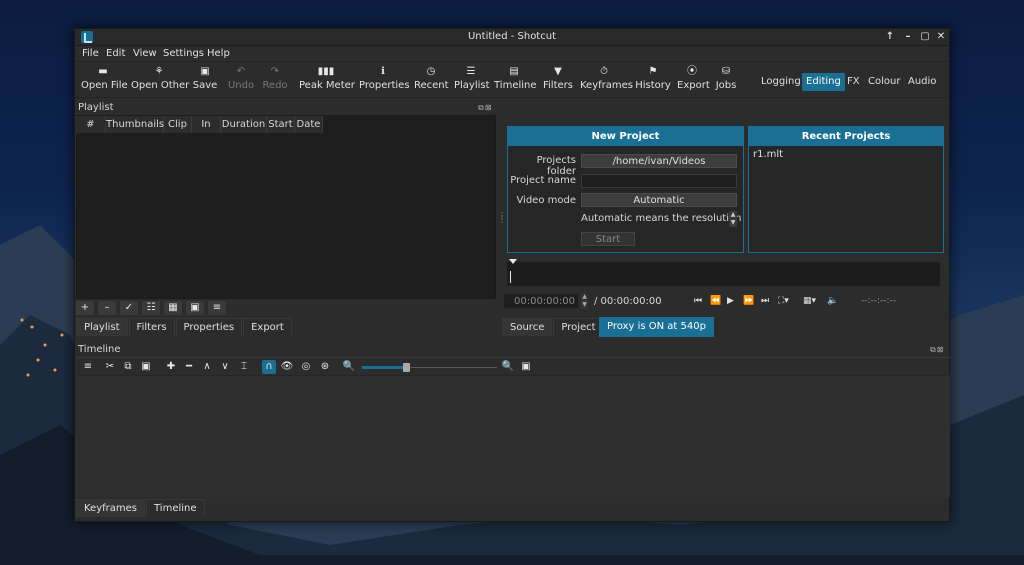 This screenshot has width=1024, height=565. I want to click on tab-source: Source, so click(527, 327).